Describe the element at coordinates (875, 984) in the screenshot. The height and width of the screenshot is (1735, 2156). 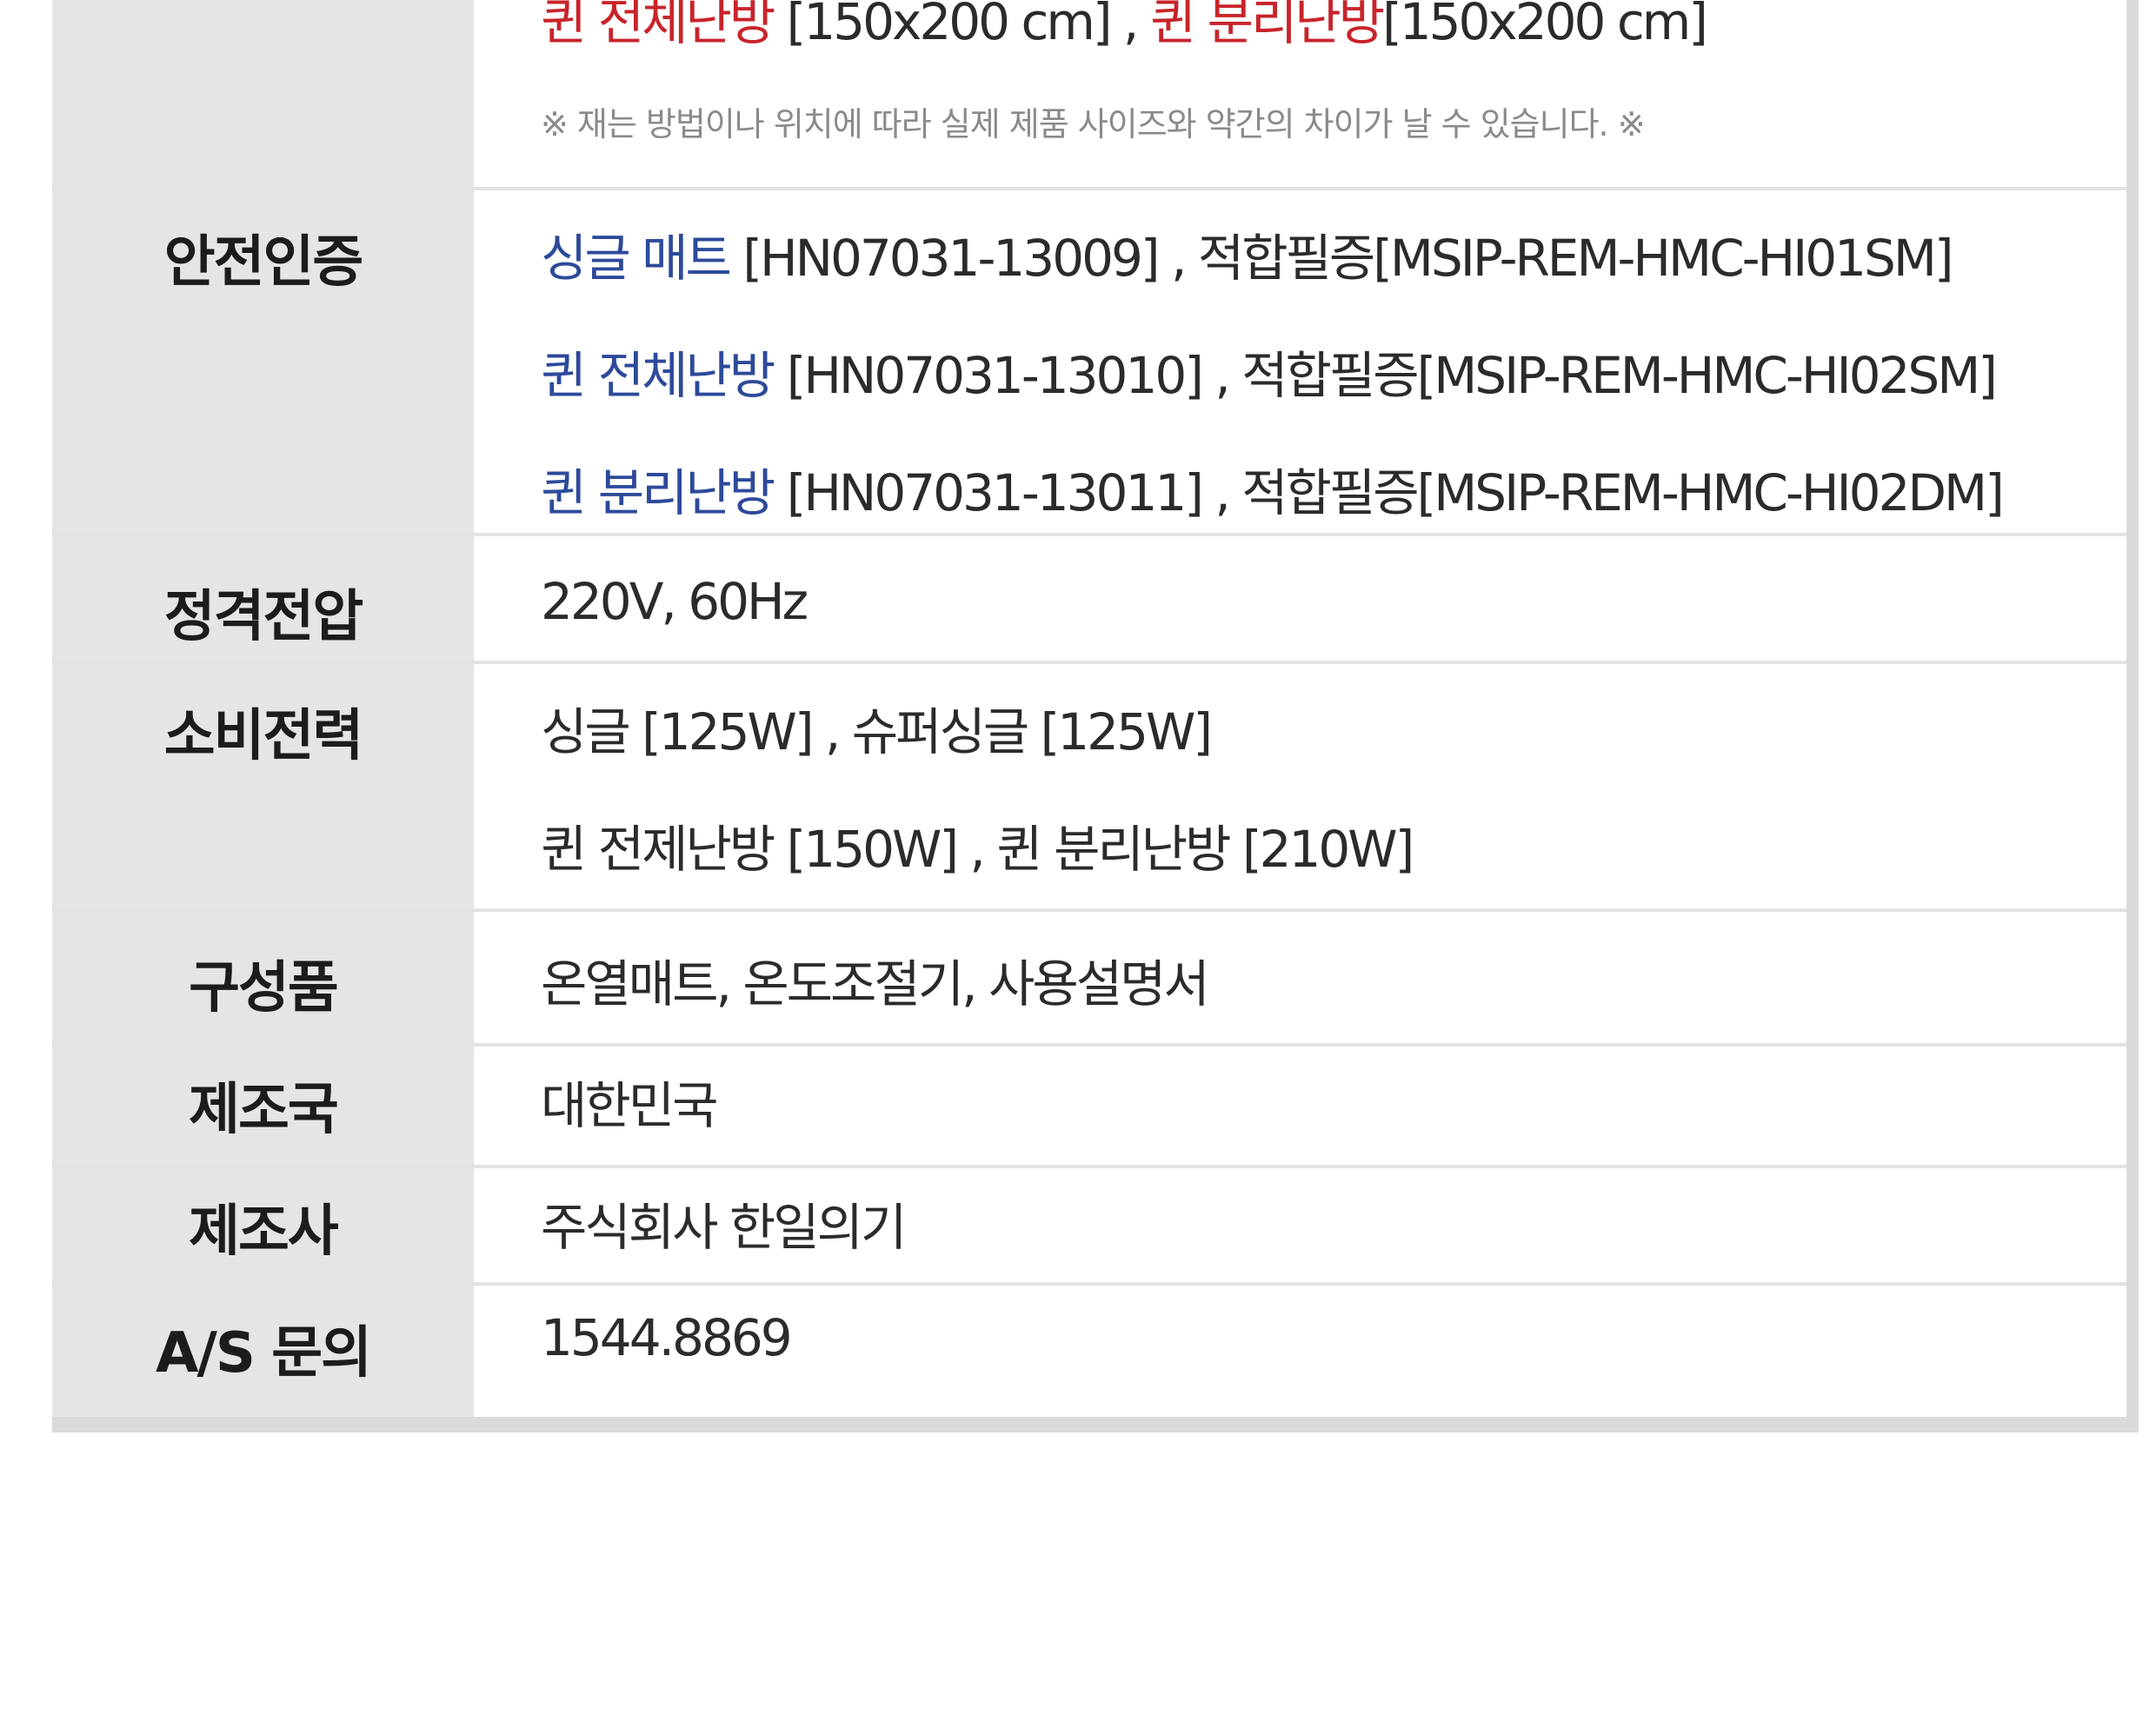
I see `components-value: 온열매트, 온도조절기, 사용설명서` at that location.